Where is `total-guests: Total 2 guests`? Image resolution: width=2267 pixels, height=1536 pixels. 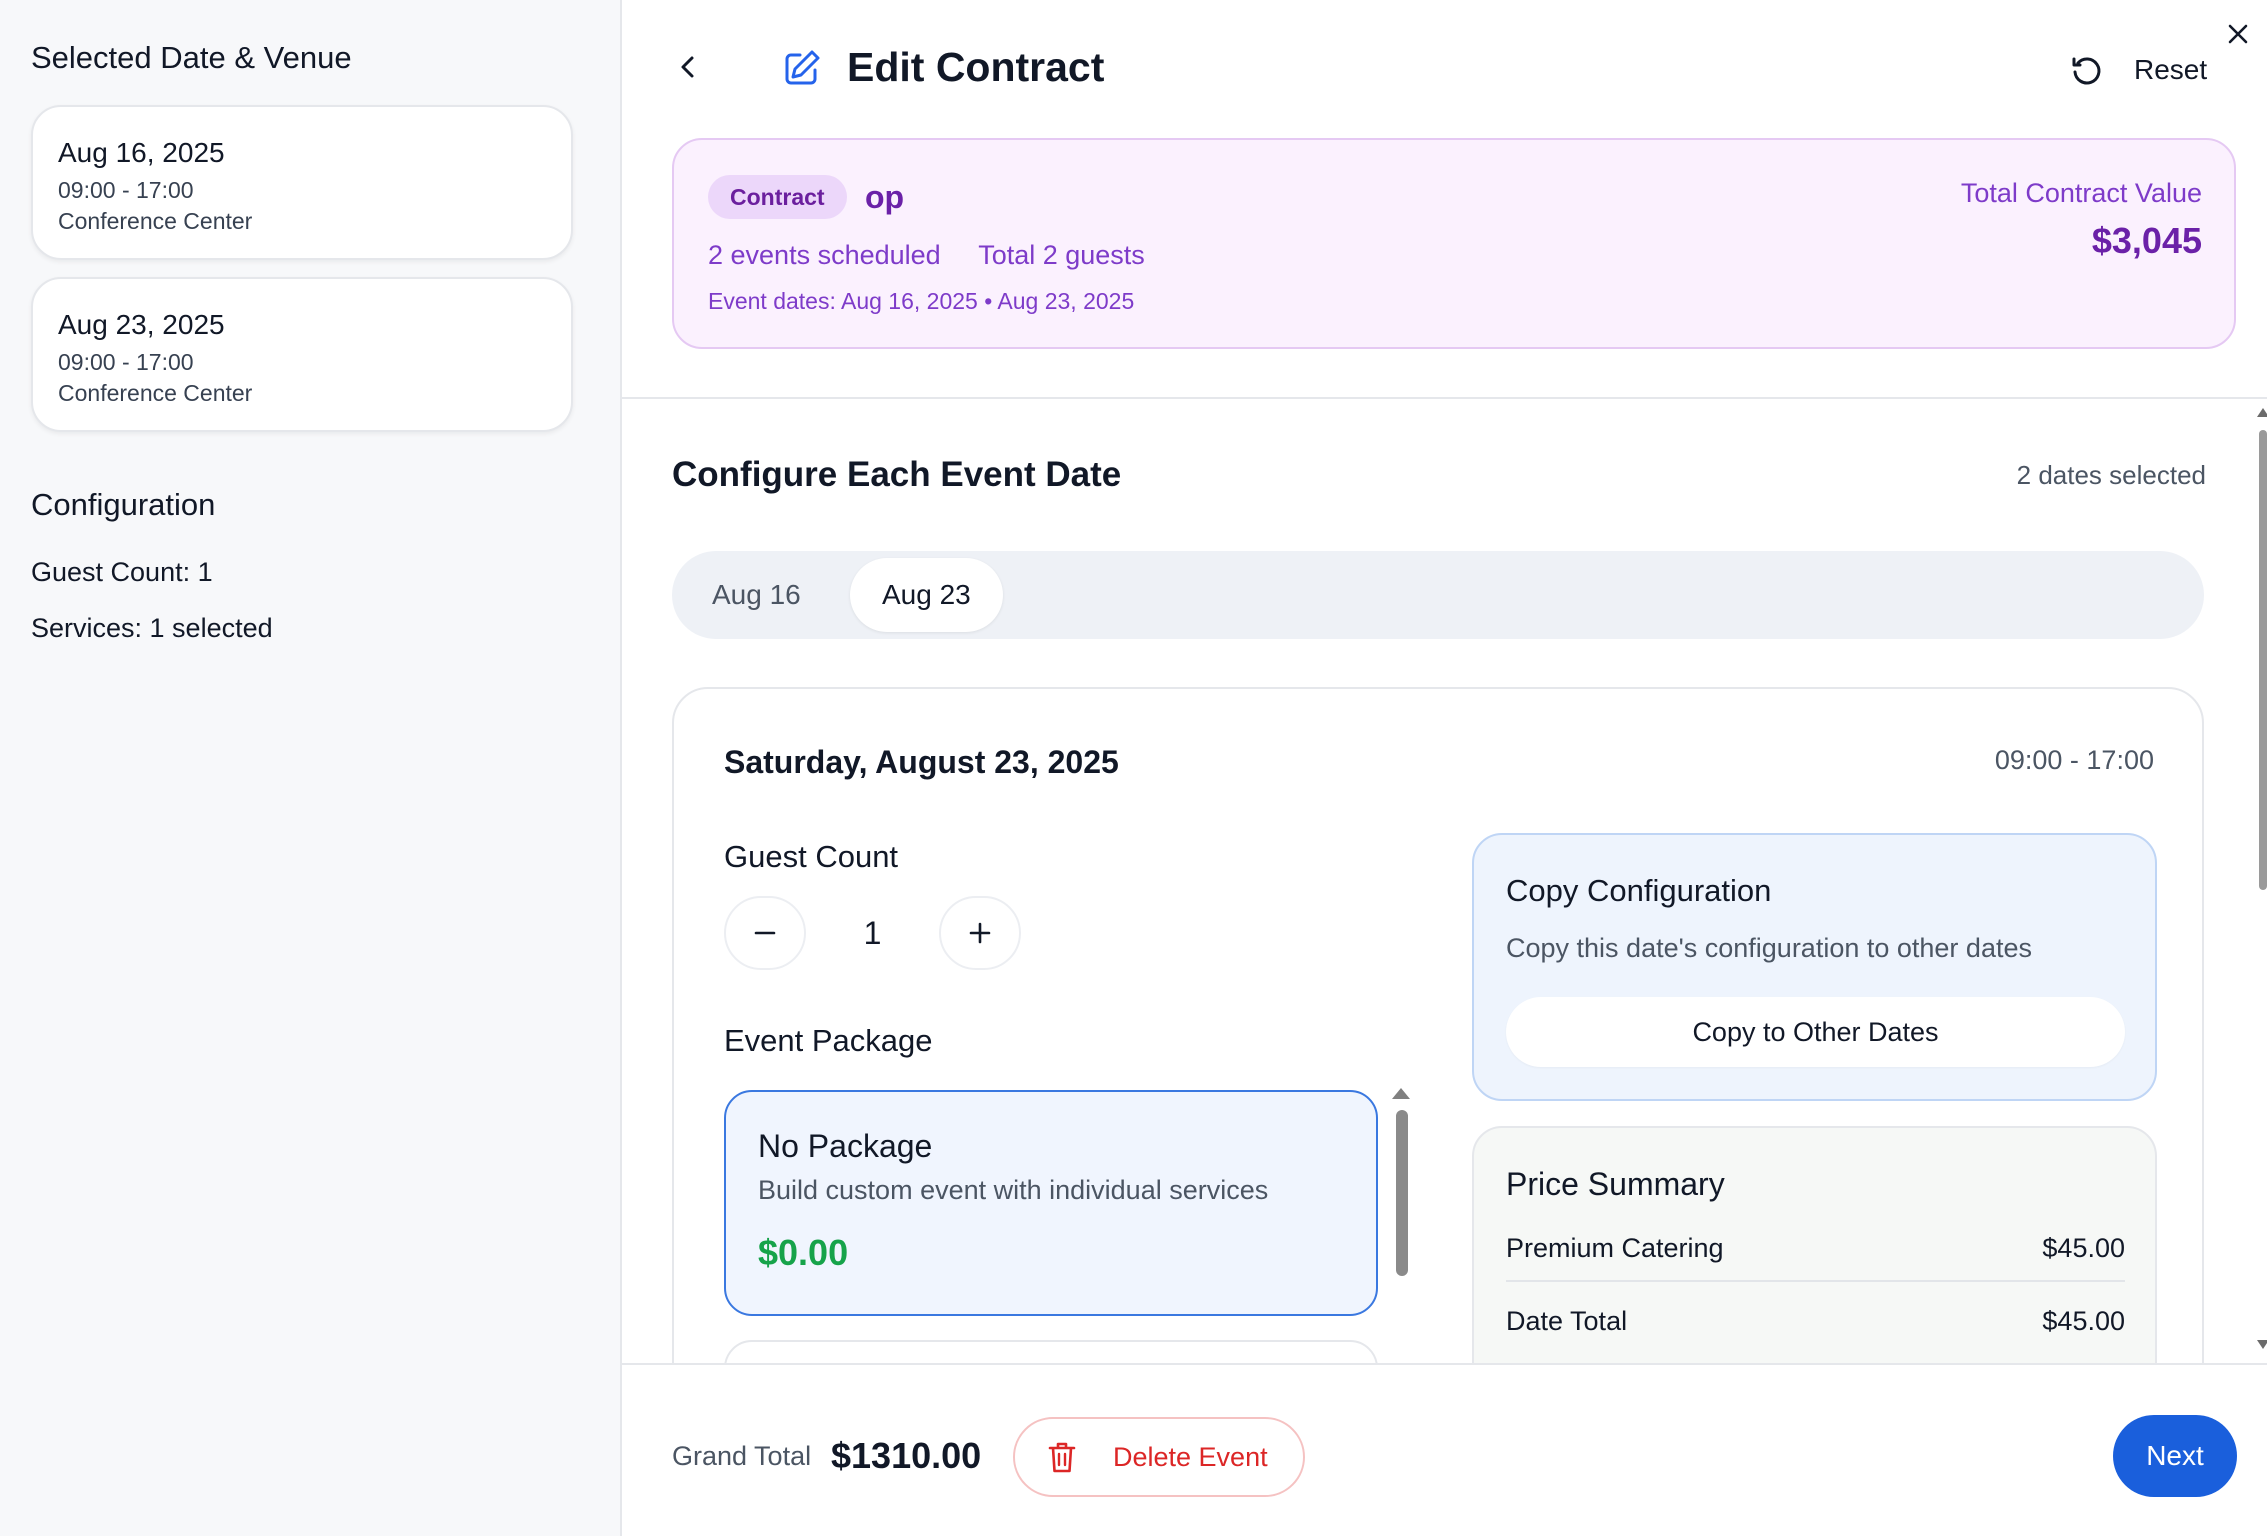 total-guests: Total 2 guests is located at coordinates (1061, 255).